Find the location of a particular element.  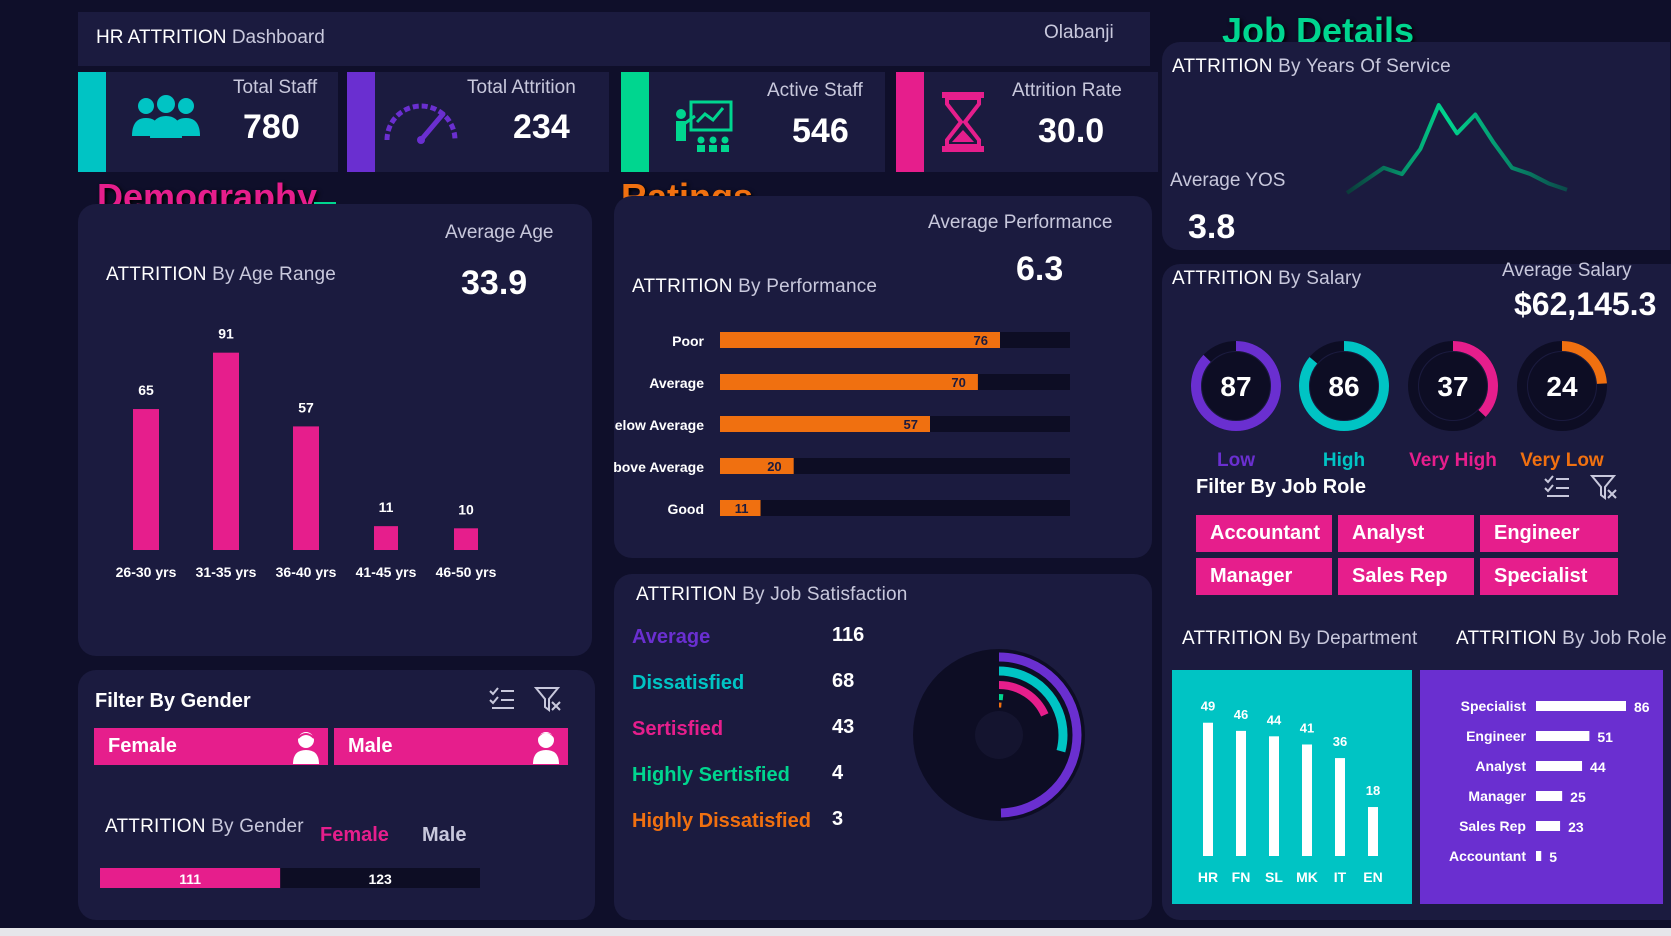

legend-female: Female is located at coordinates (354, 835).